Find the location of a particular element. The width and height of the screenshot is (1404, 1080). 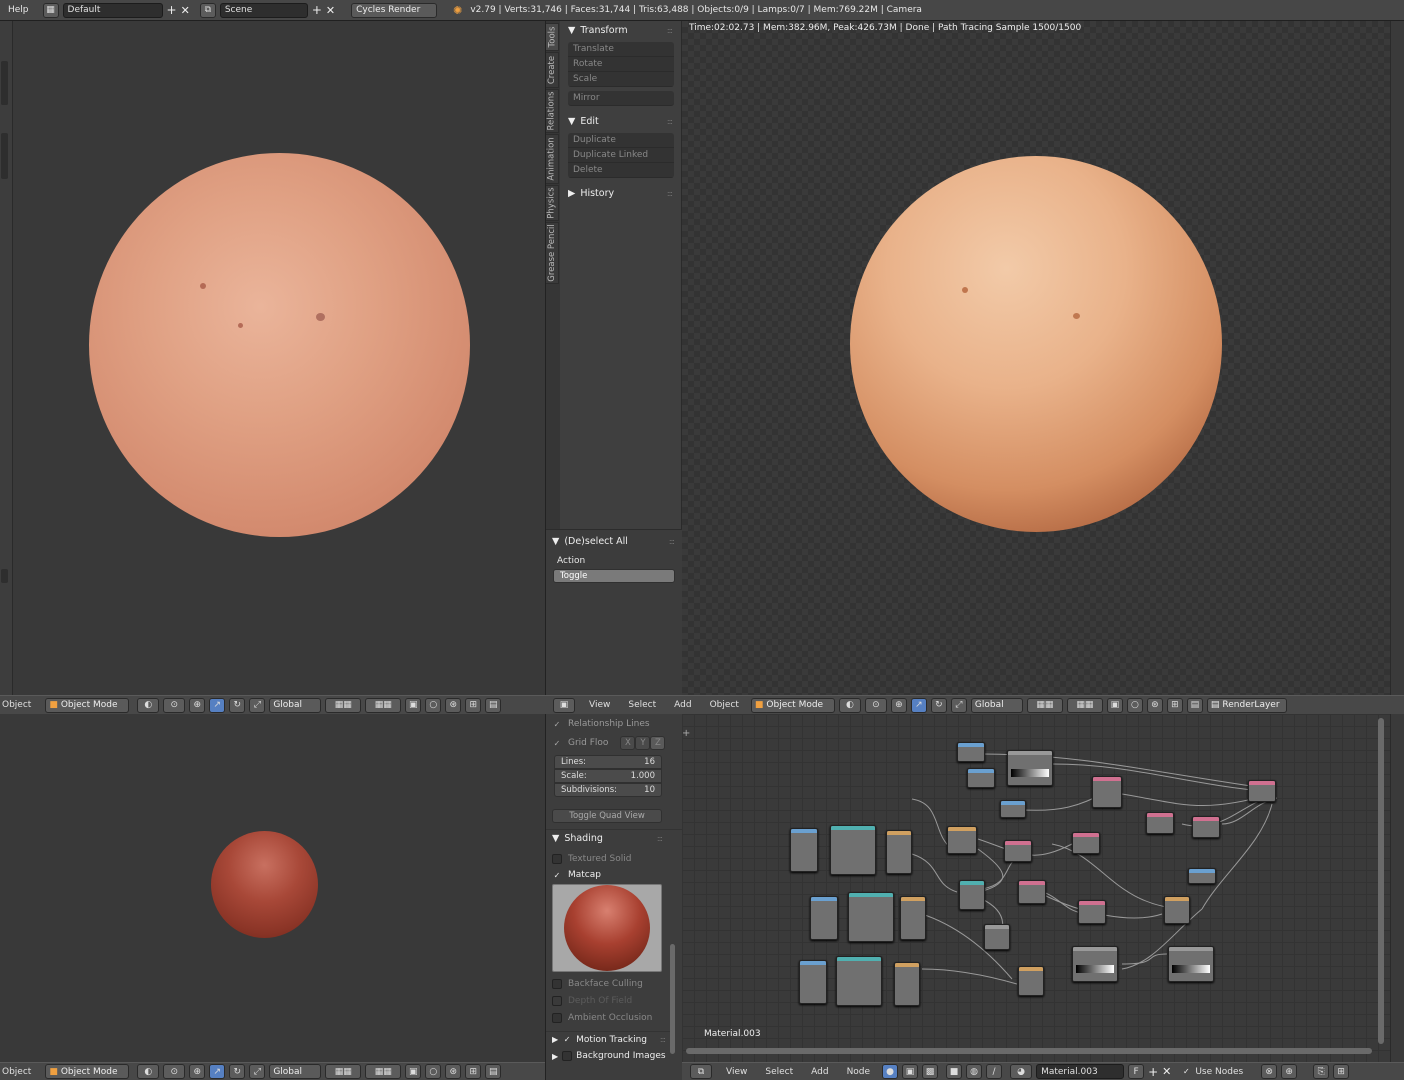

duplicate-button: Duplicate is located at coordinates (621, 140).